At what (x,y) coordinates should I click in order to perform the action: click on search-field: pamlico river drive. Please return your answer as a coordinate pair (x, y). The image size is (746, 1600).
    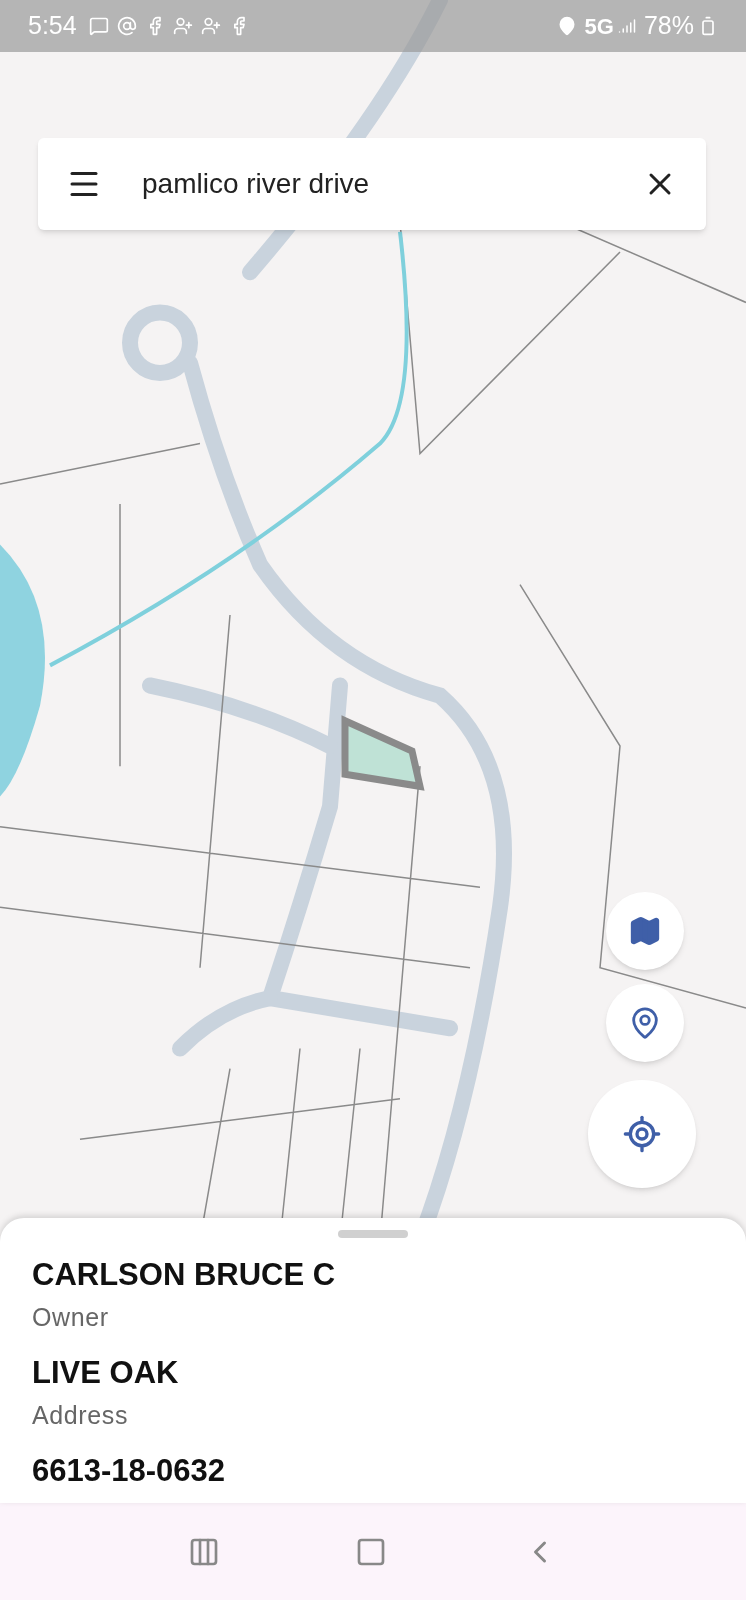
    Looking at the image, I should click on (392, 184).